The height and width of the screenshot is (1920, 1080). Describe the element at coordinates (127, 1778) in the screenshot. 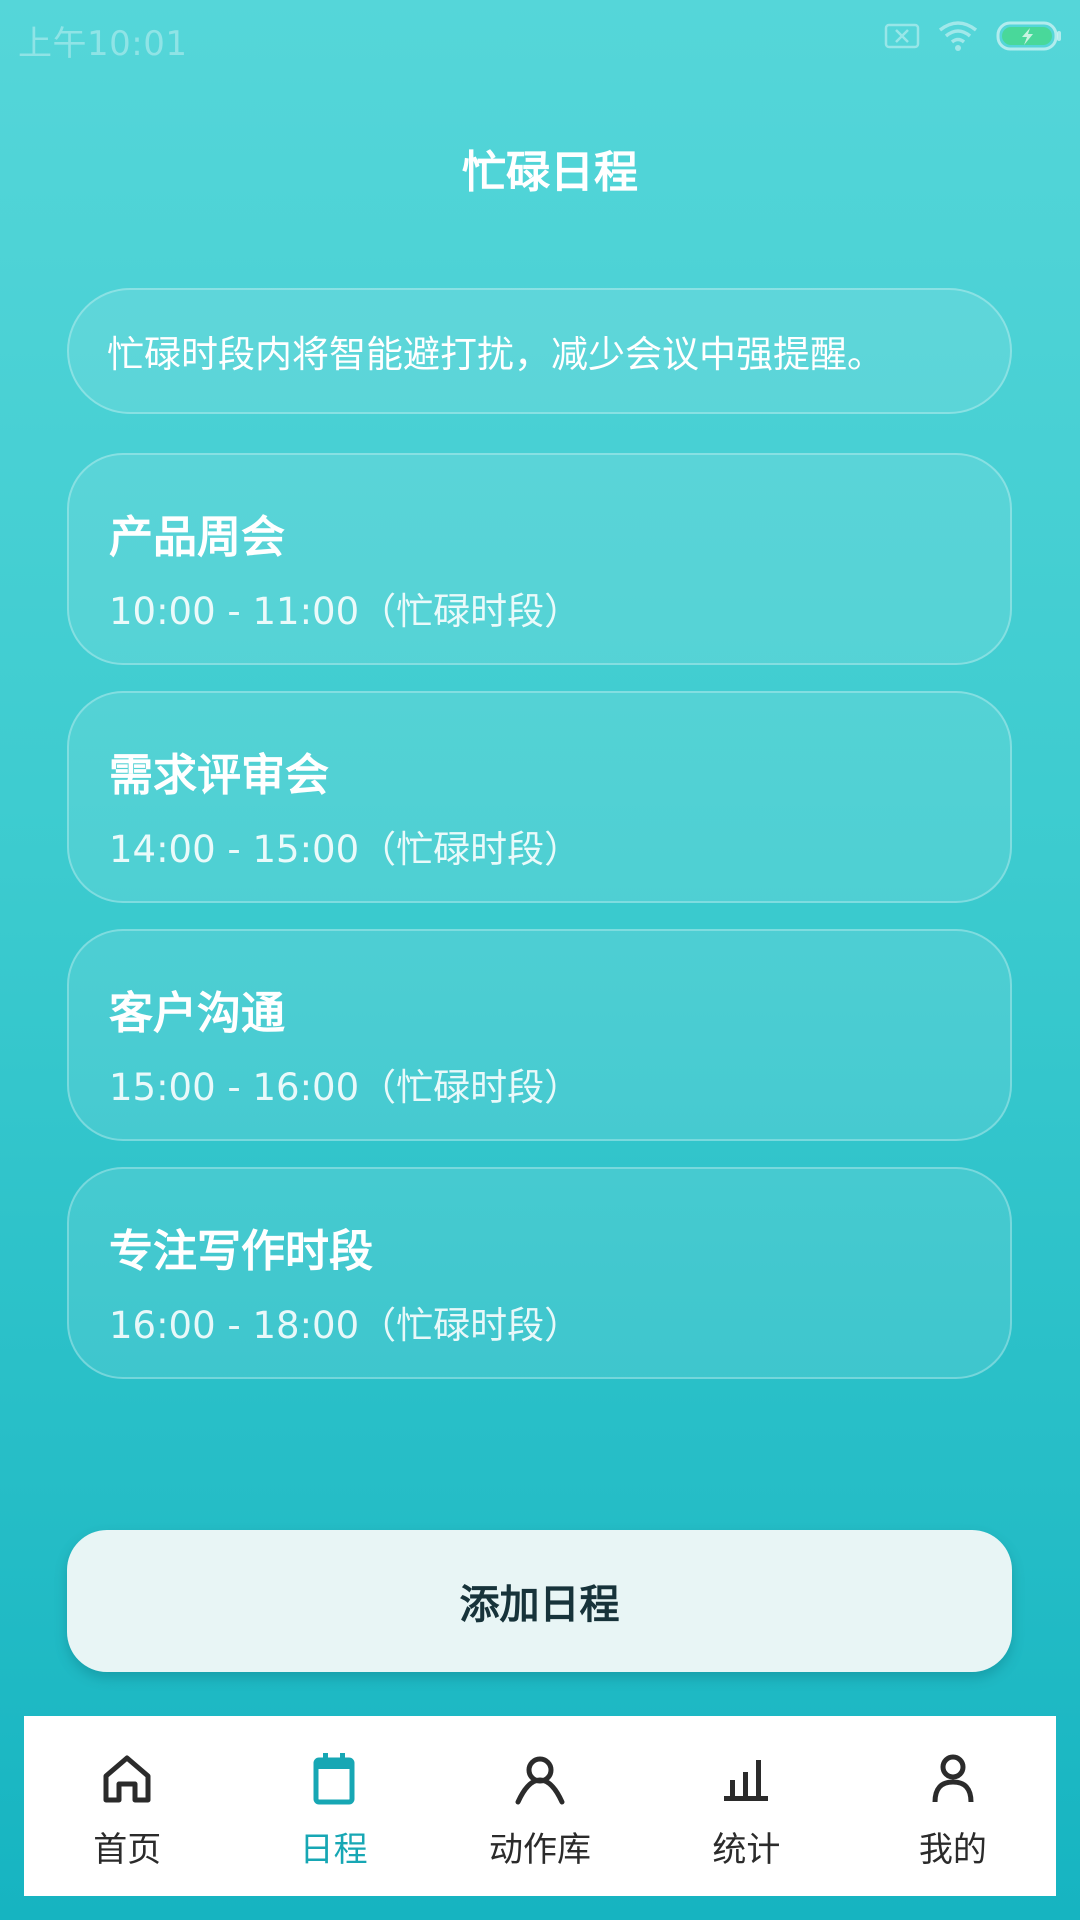

I see `home-icon` at that location.